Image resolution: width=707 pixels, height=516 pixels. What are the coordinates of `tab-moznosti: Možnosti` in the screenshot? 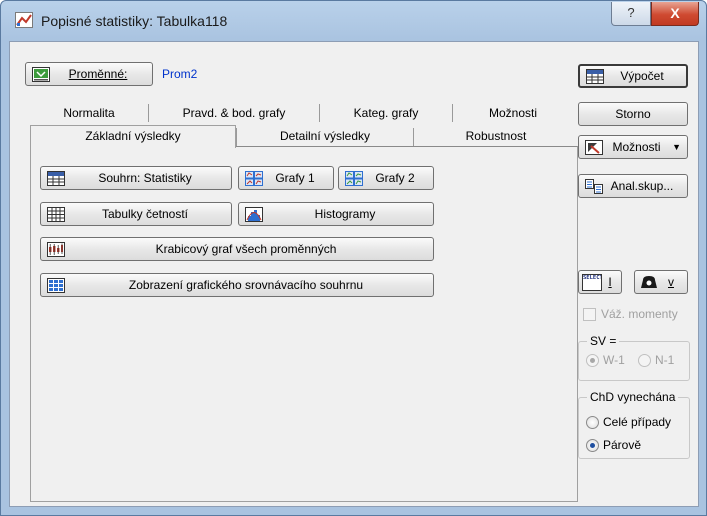 It's located at (513, 113).